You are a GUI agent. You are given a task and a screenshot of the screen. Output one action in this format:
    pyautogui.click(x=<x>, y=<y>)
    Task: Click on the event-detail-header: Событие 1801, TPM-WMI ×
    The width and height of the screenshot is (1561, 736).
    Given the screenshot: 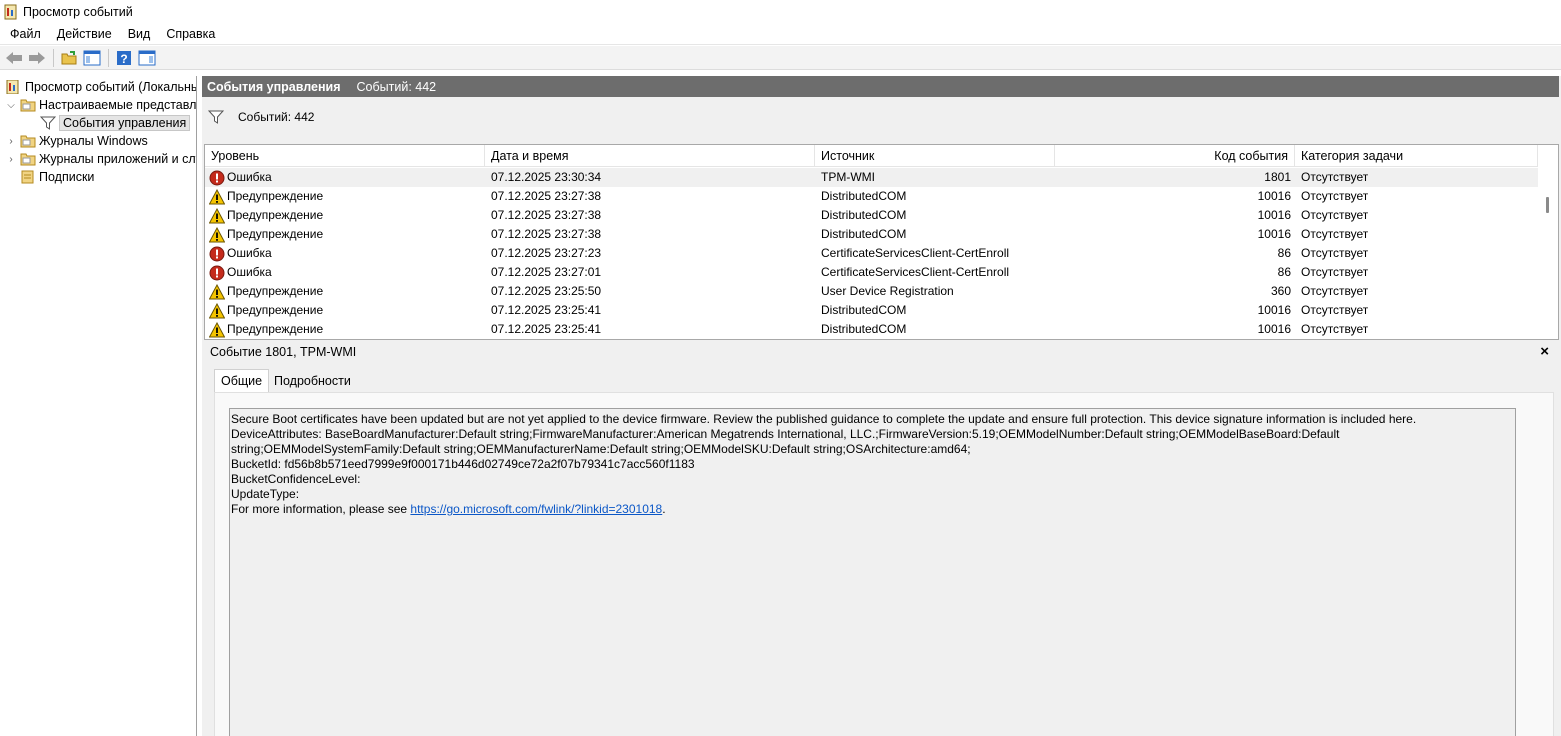 What is the action you would take?
    pyautogui.click(x=881, y=352)
    